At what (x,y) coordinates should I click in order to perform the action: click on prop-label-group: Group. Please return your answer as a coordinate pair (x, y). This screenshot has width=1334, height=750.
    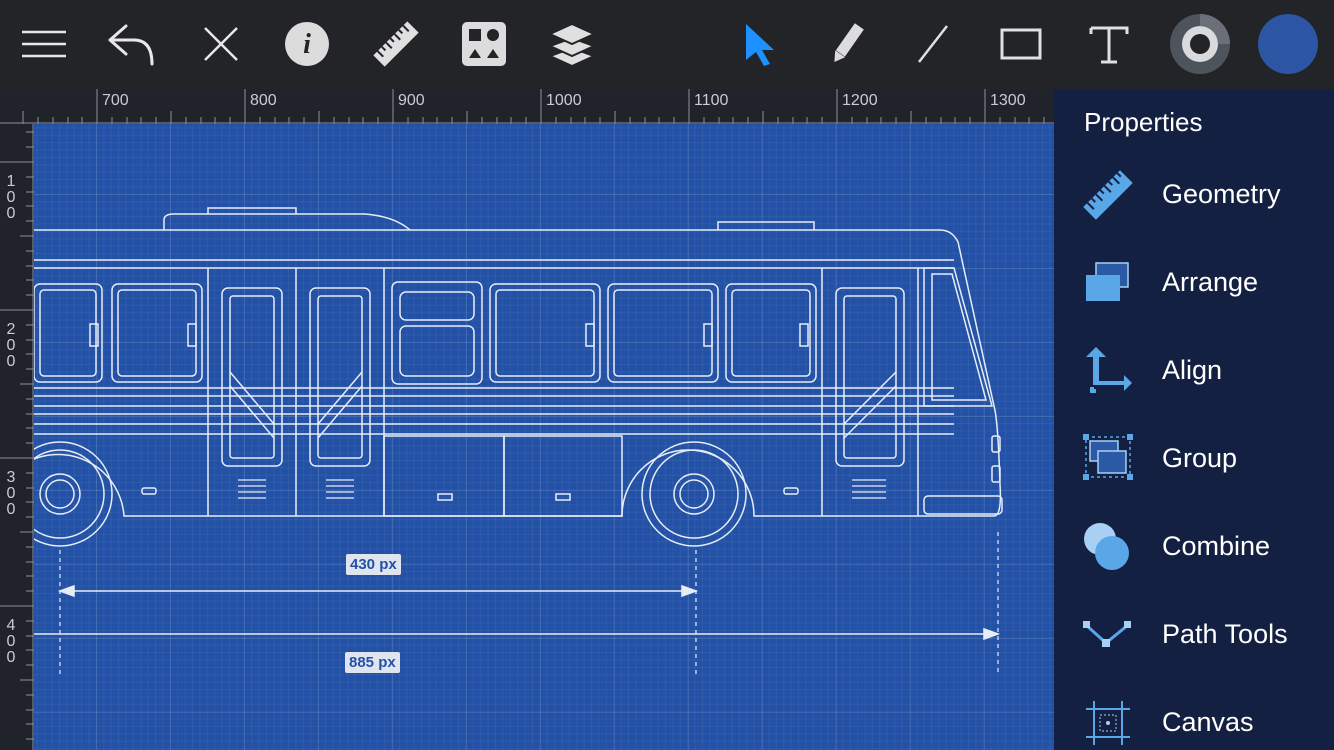
    Looking at the image, I should click on (1200, 458).